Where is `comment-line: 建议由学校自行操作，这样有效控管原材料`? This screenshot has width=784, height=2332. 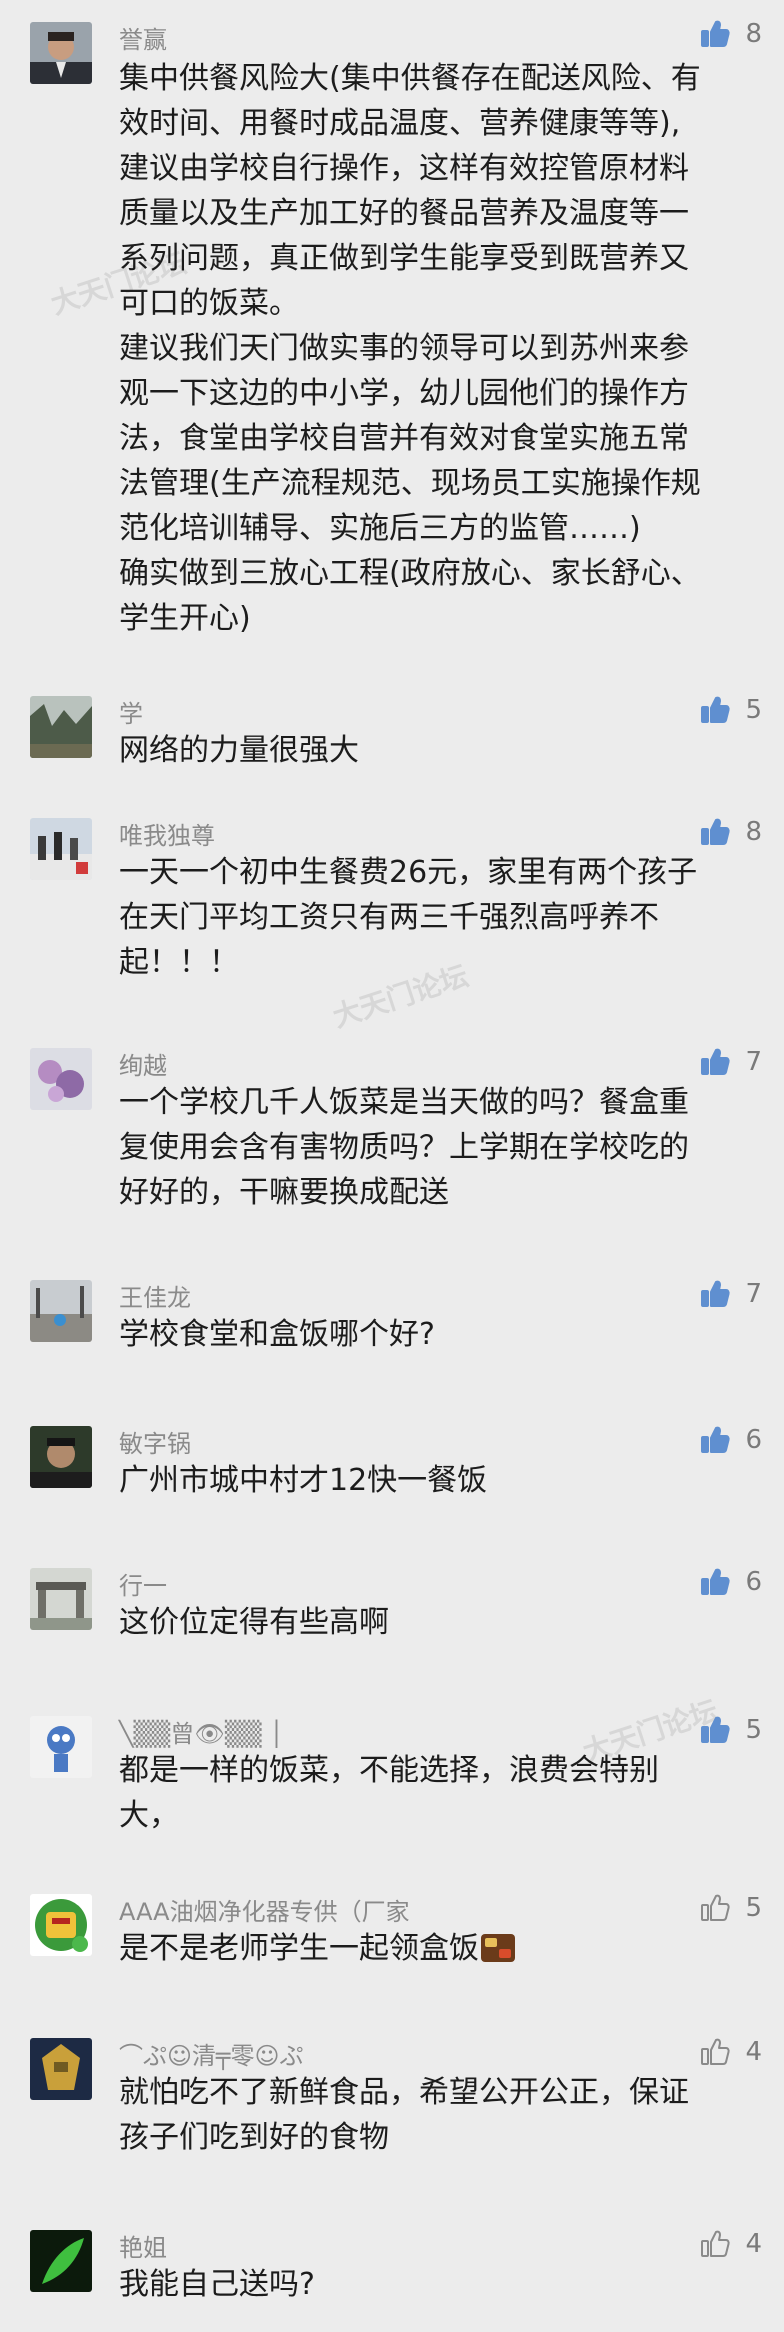
comment-line: 建议由学校自行操作，这样有效控管原材料 is located at coordinates (404, 168).